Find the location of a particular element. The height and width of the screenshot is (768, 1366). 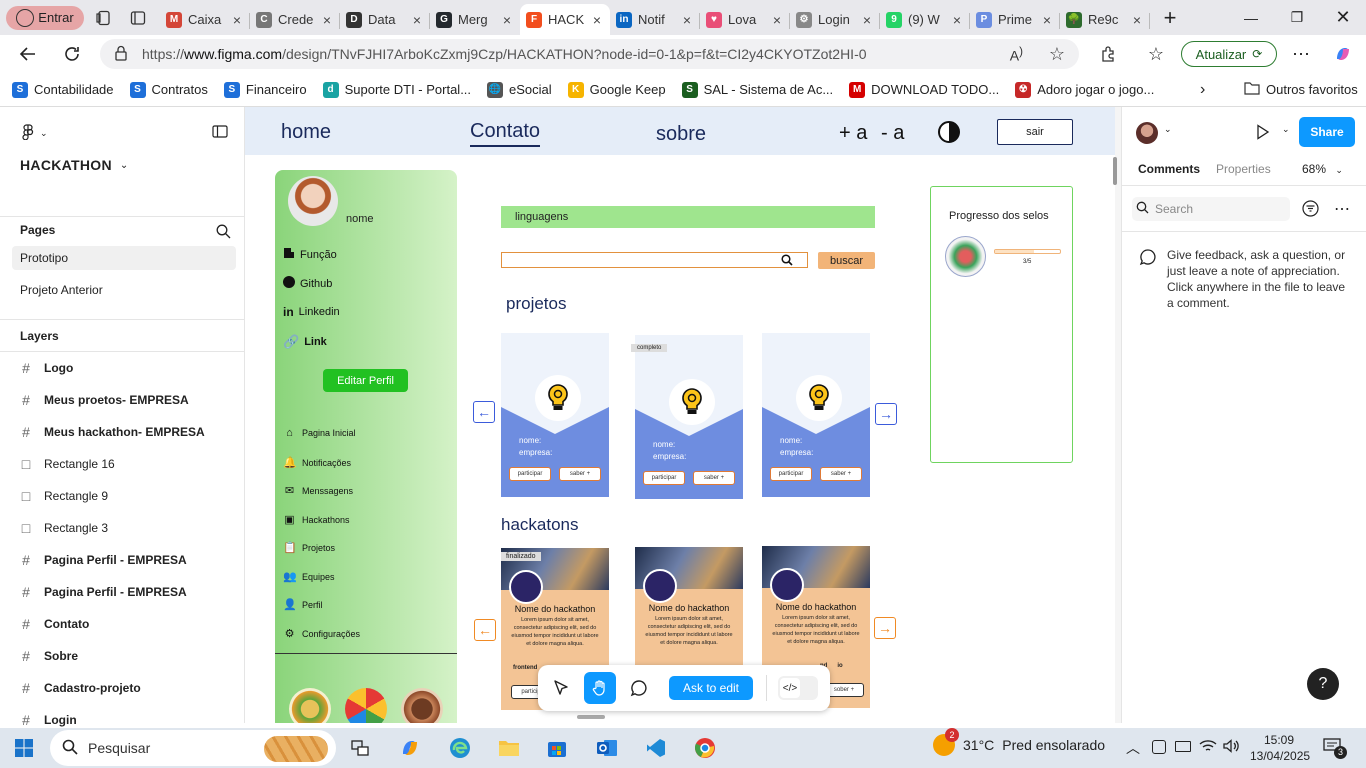

new-tab-button: + is located at coordinates (1170, 18).